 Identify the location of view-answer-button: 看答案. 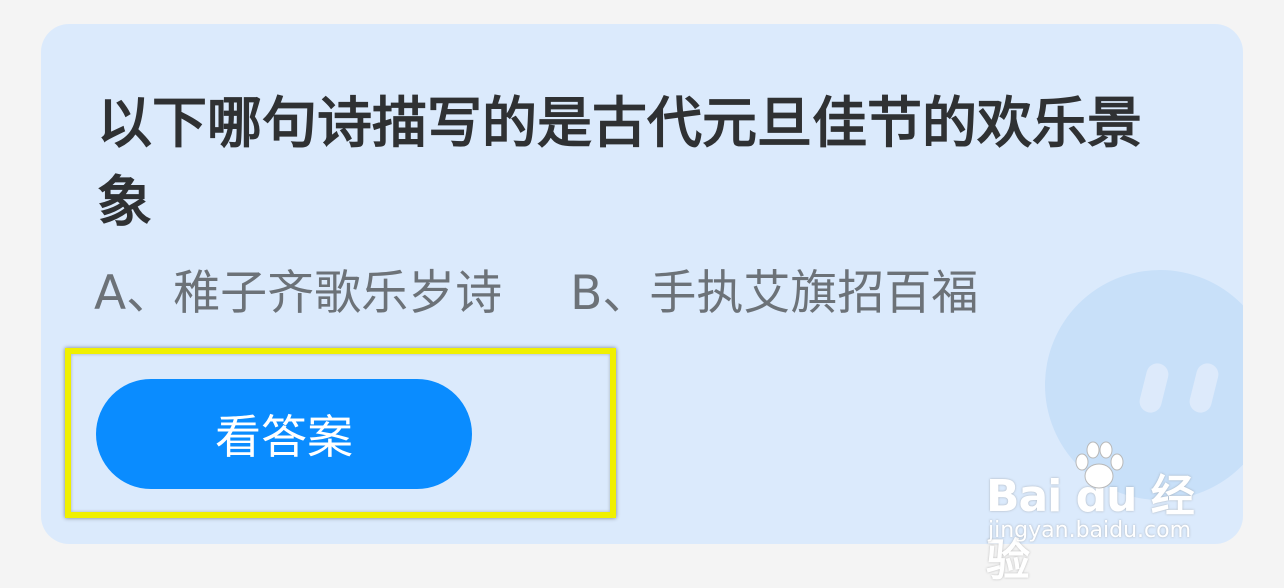
(284, 434).